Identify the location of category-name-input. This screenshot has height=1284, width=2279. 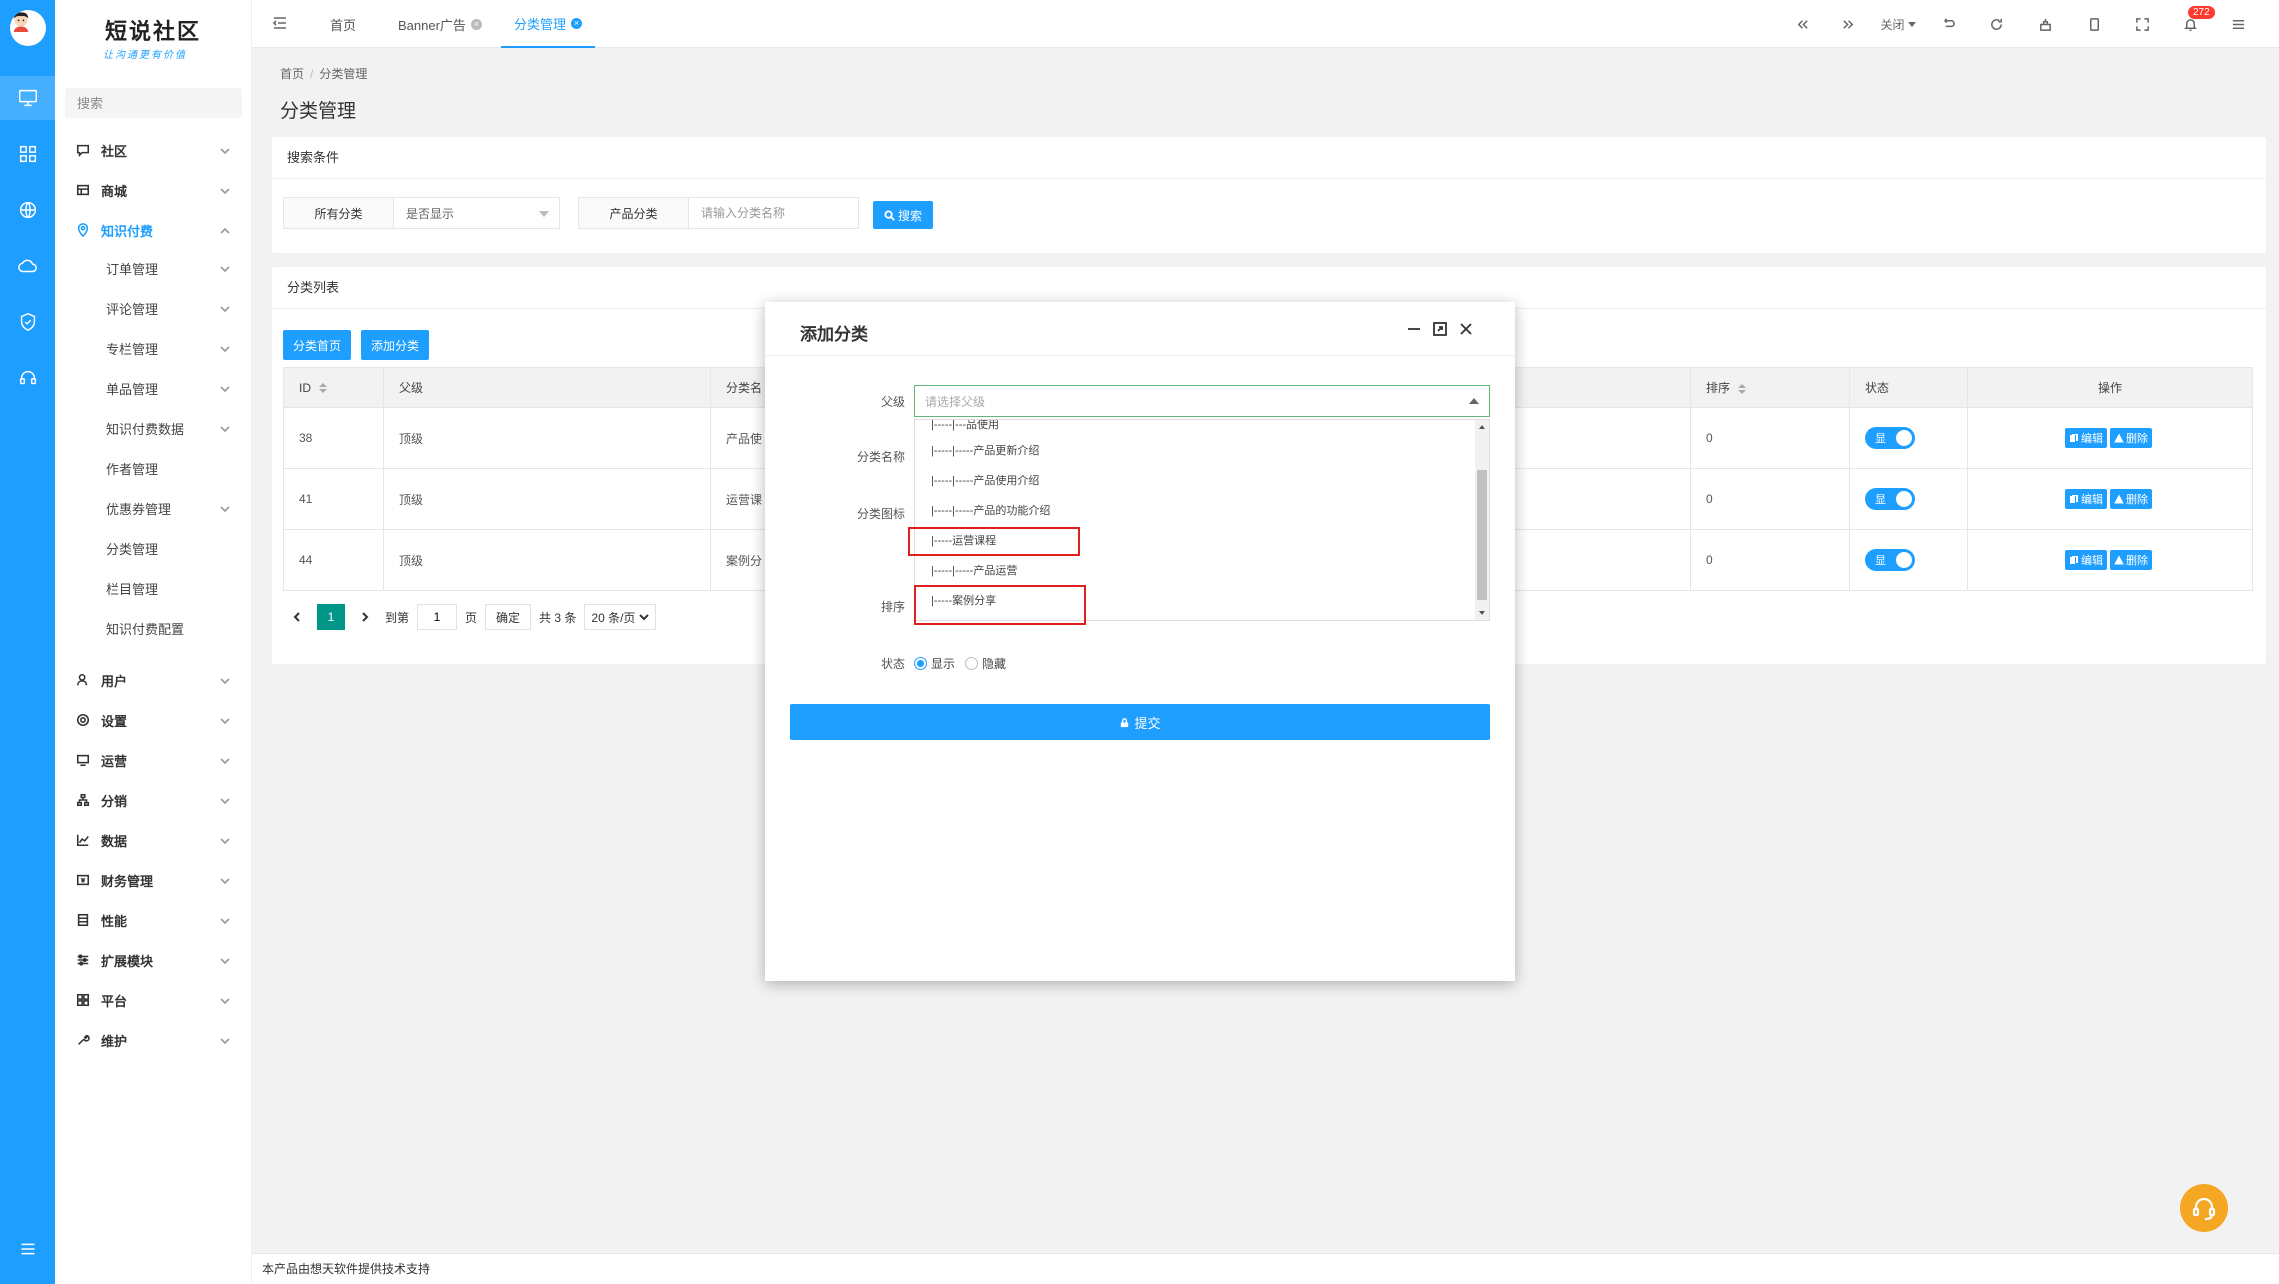
(773, 213).